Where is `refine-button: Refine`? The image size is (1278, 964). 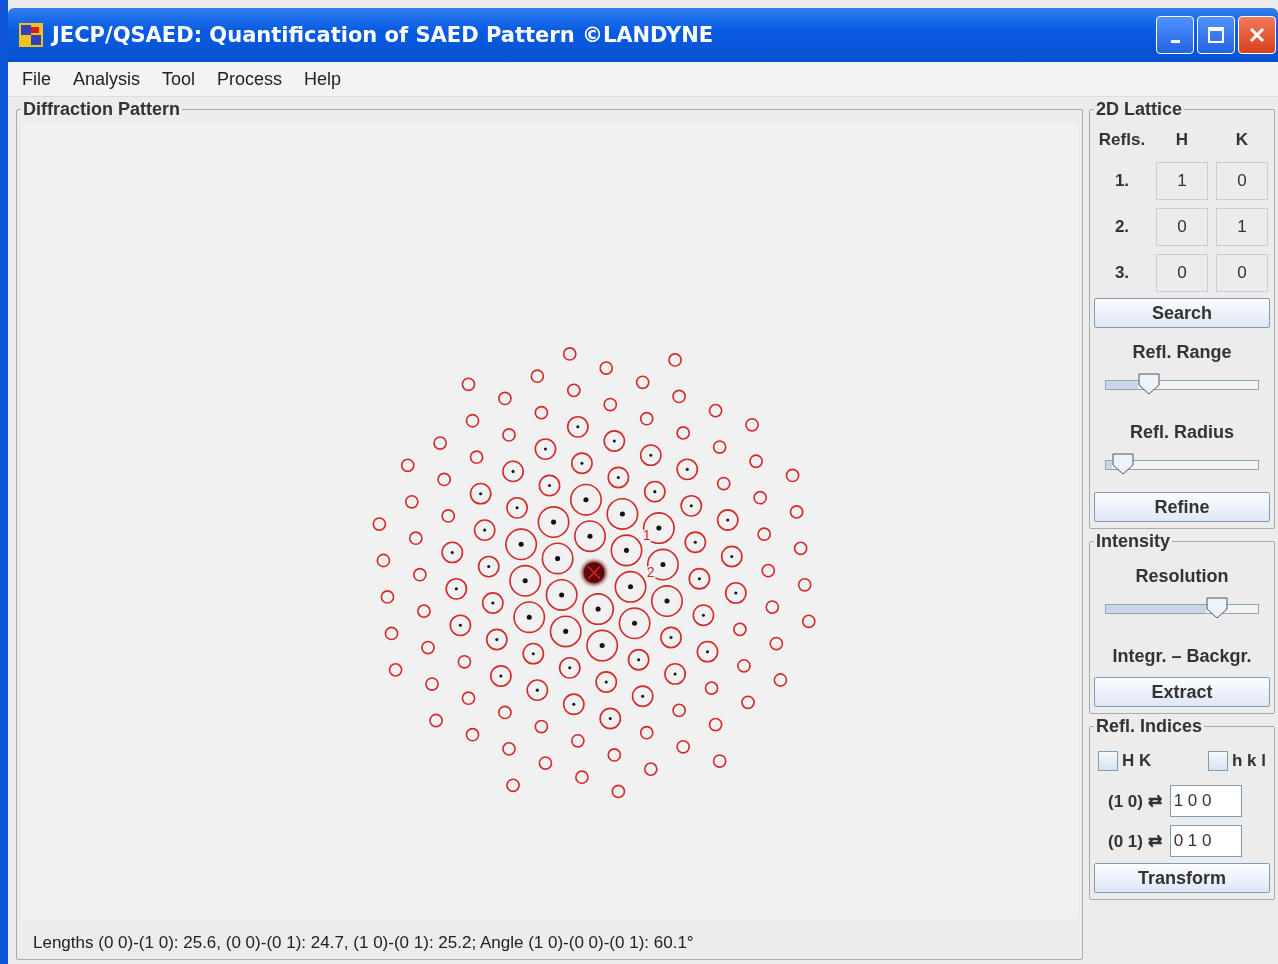 refine-button: Refine is located at coordinates (1182, 507).